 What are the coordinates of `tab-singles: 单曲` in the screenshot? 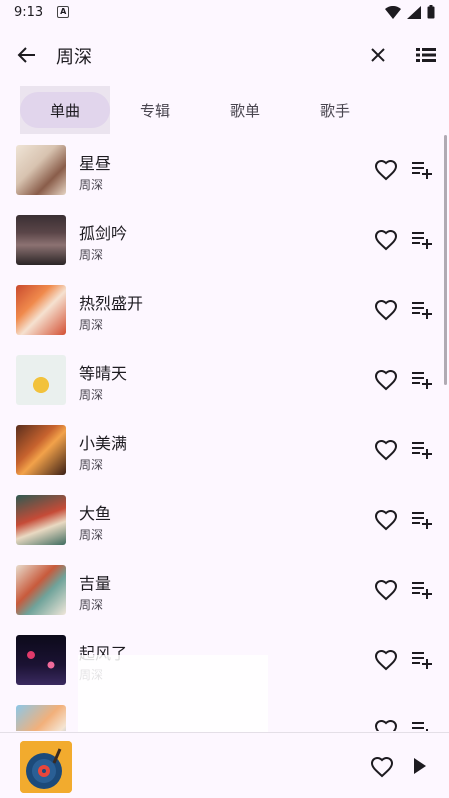 It's located at (65, 110).